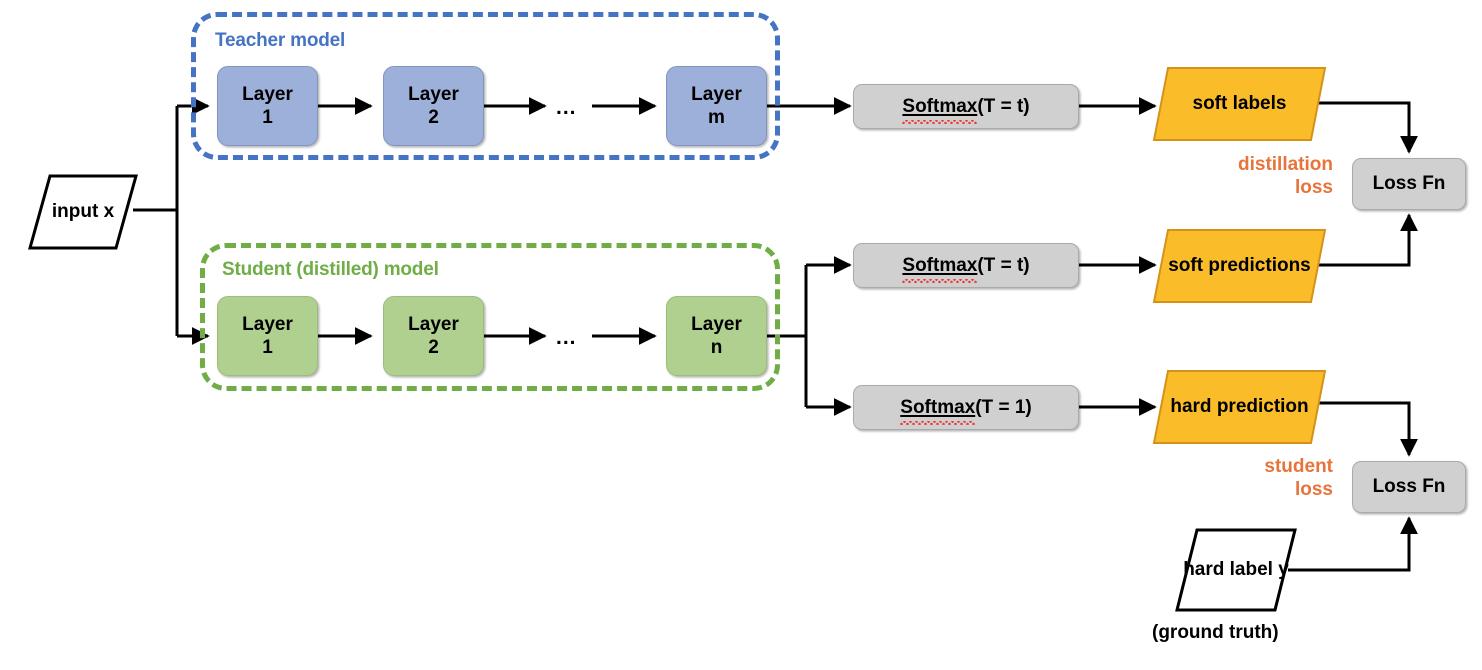 This screenshot has width=1482, height=670. I want to click on student-loss-label: student loss, so click(1262, 478).